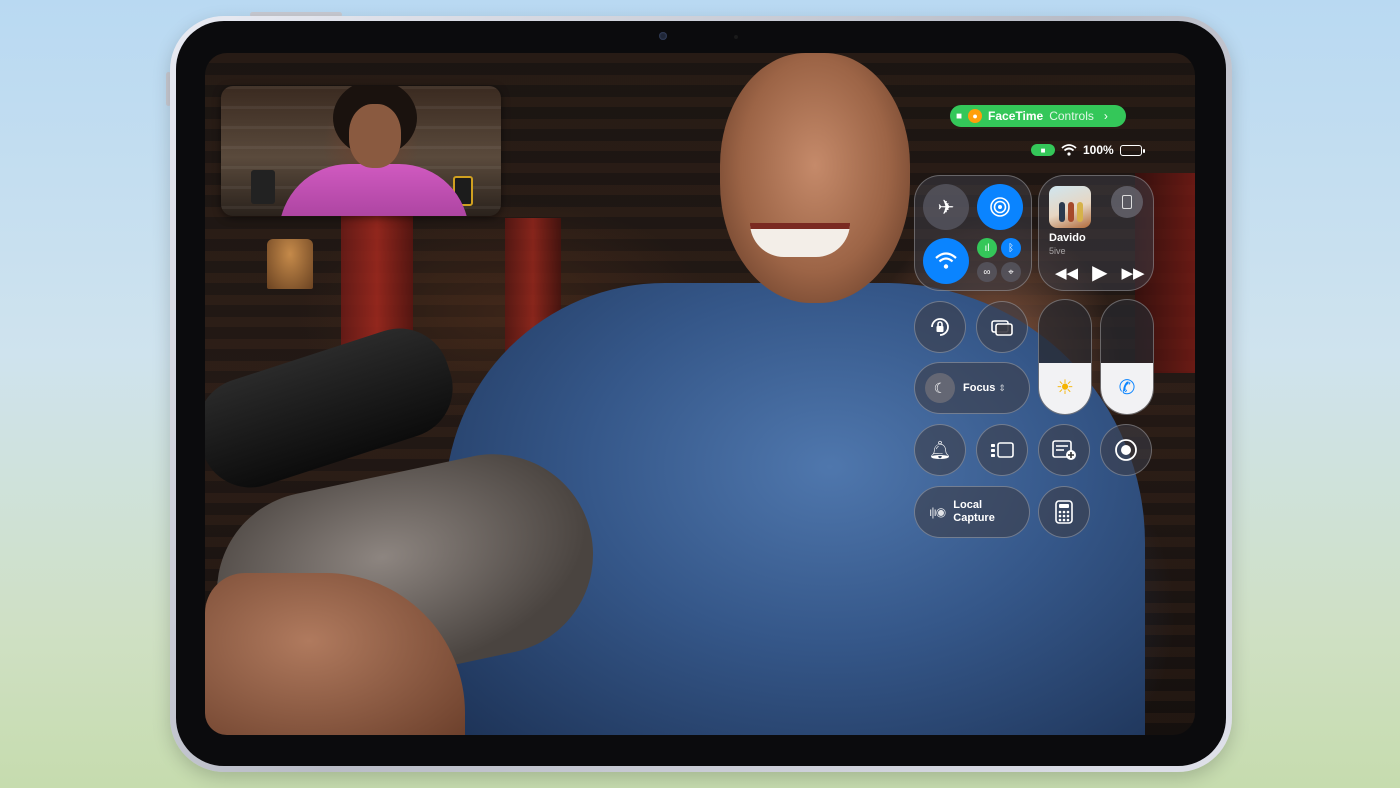 This screenshot has height=788, width=1400. I want to click on caller-face, so click(815, 178).